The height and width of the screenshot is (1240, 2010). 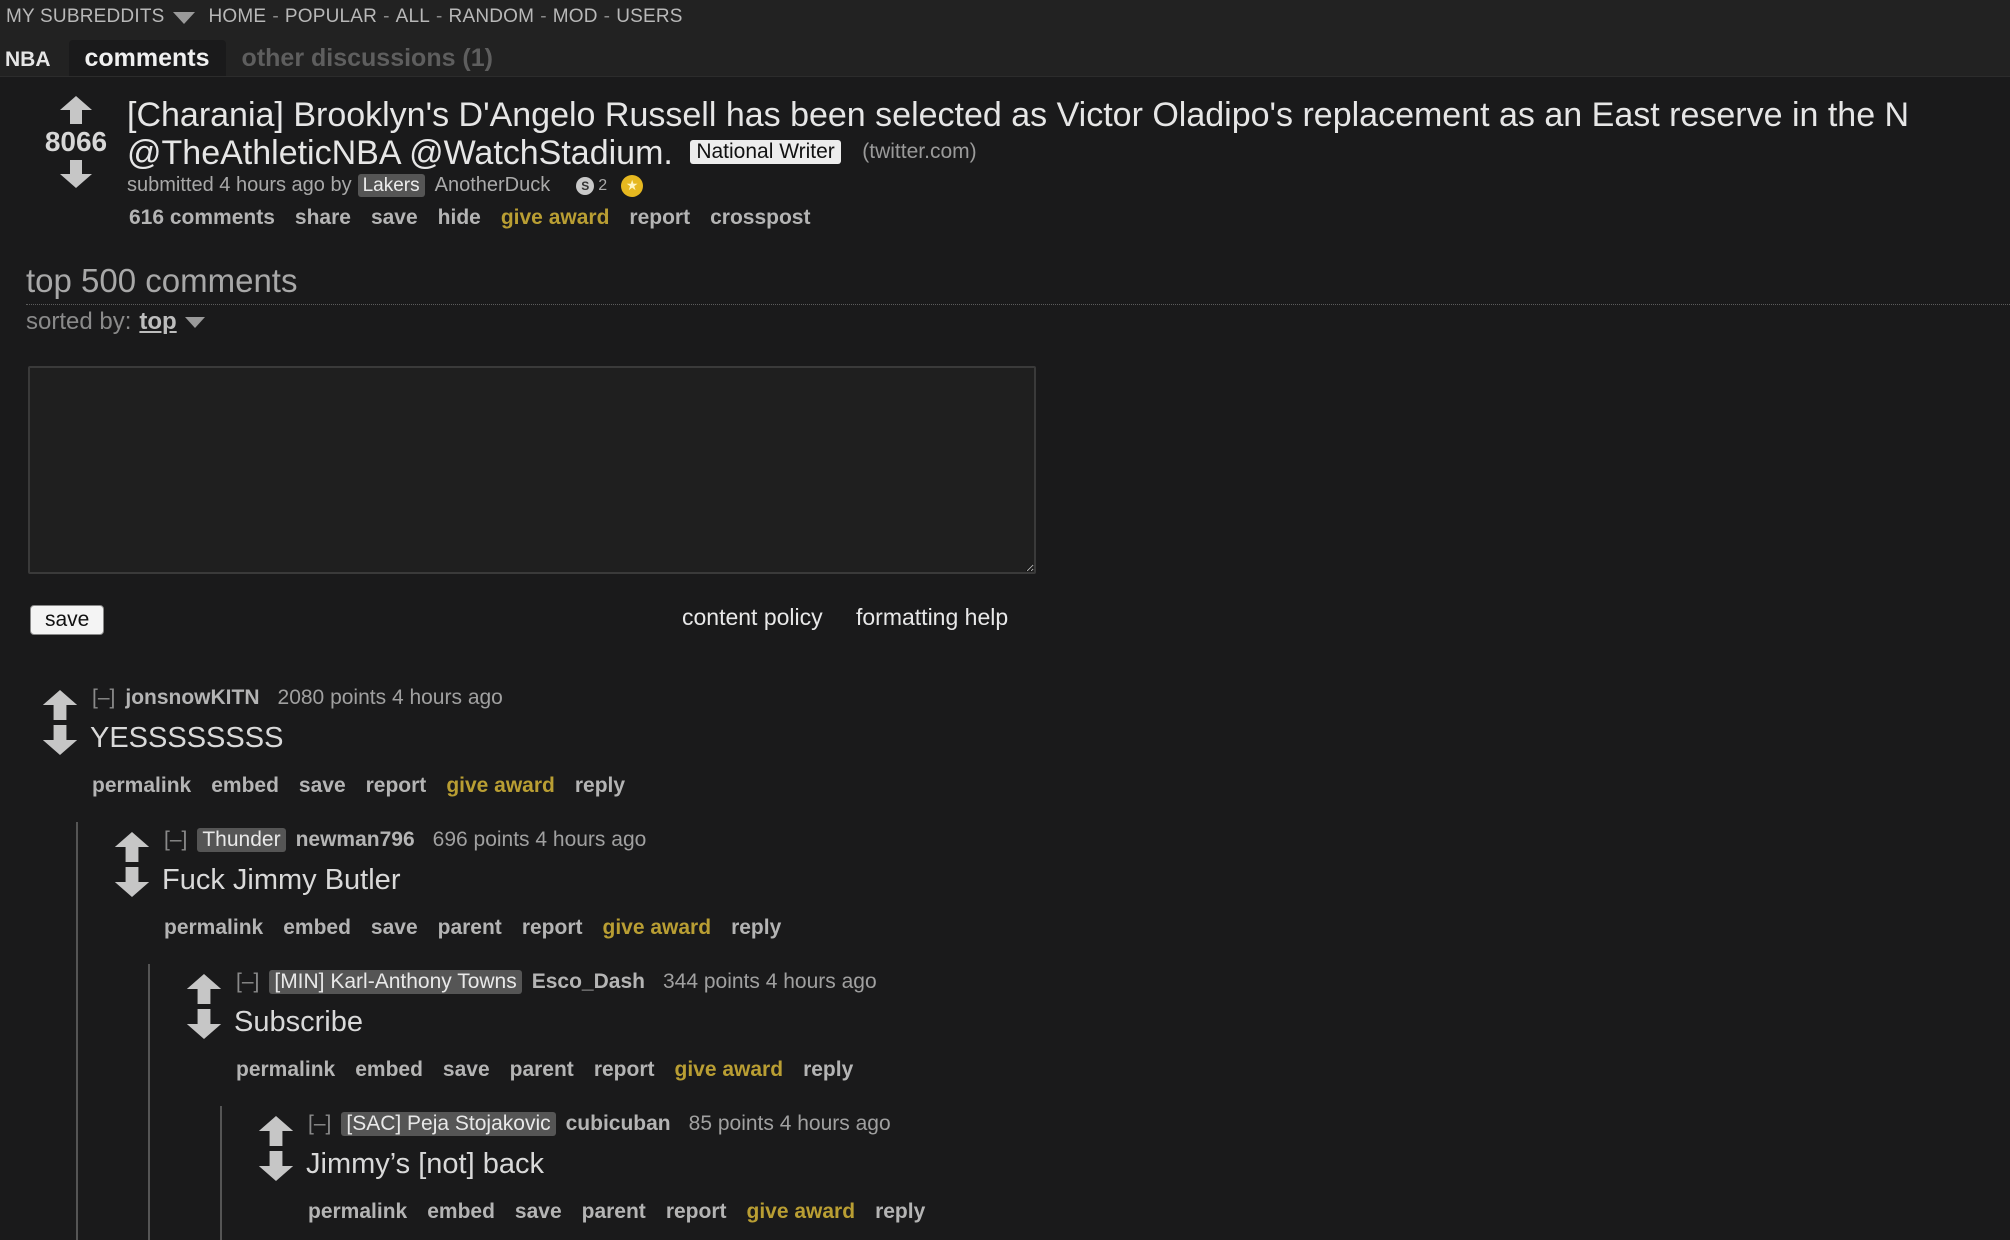 I want to click on save-comment-button: save, so click(x=67, y=620).